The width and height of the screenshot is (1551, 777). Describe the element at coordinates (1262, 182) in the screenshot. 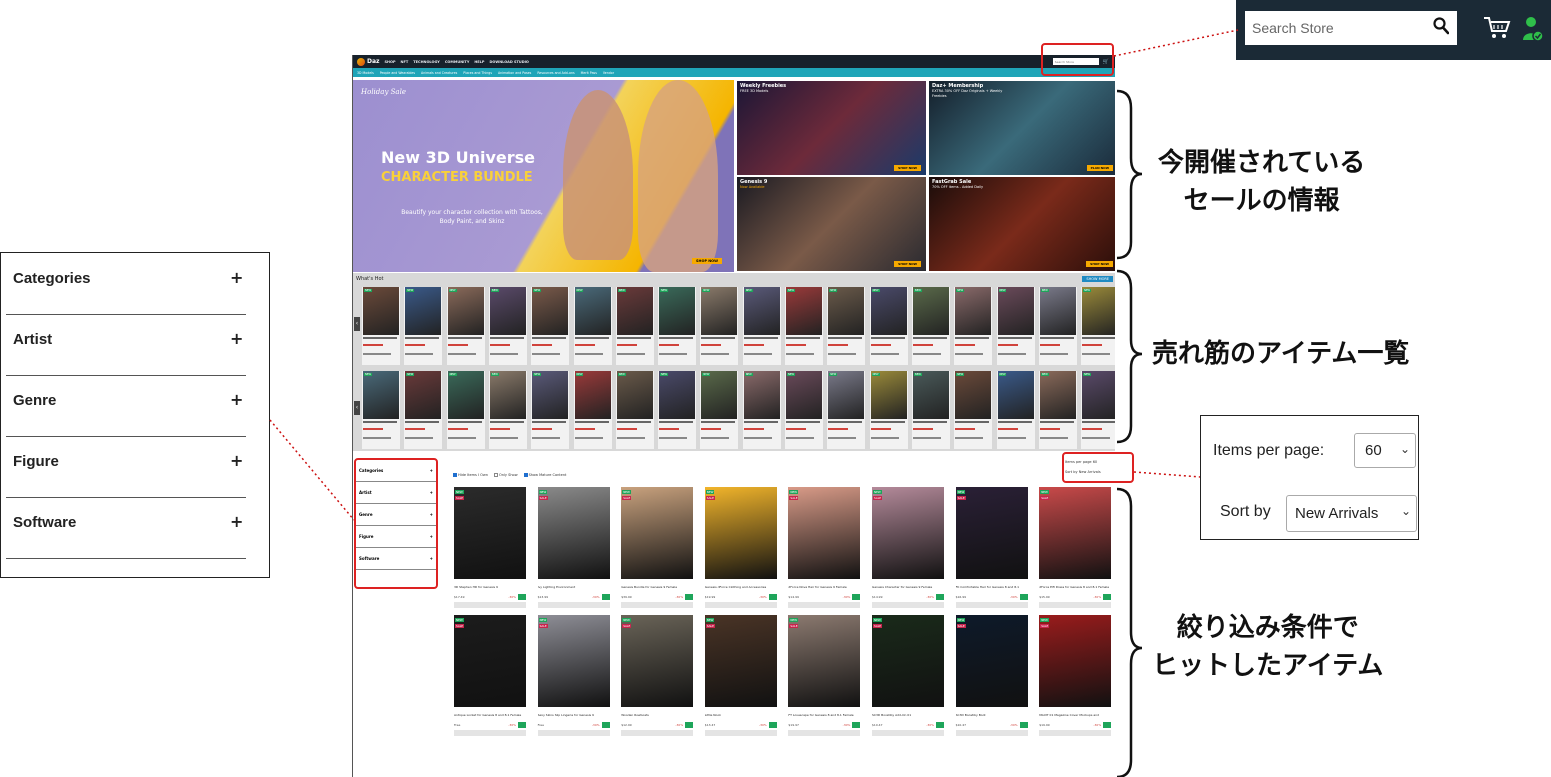

I see `annotation-sales: 今開催されている セールの情報` at that location.